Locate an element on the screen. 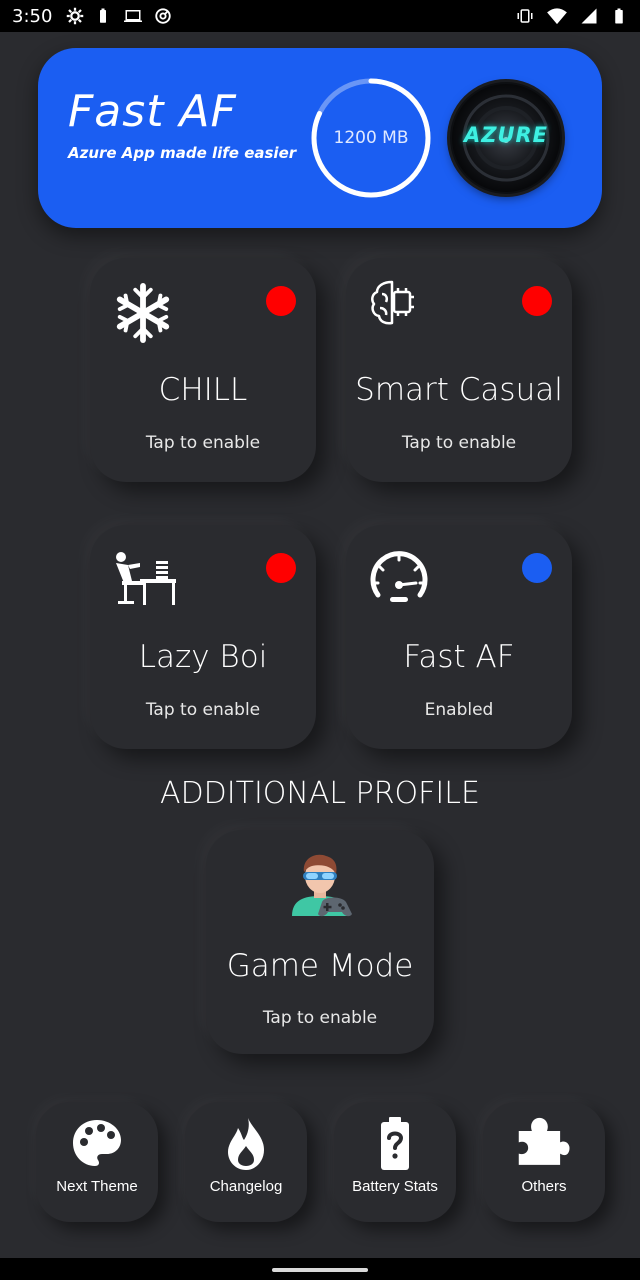  laptop-icon is located at coordinates (133, 16).